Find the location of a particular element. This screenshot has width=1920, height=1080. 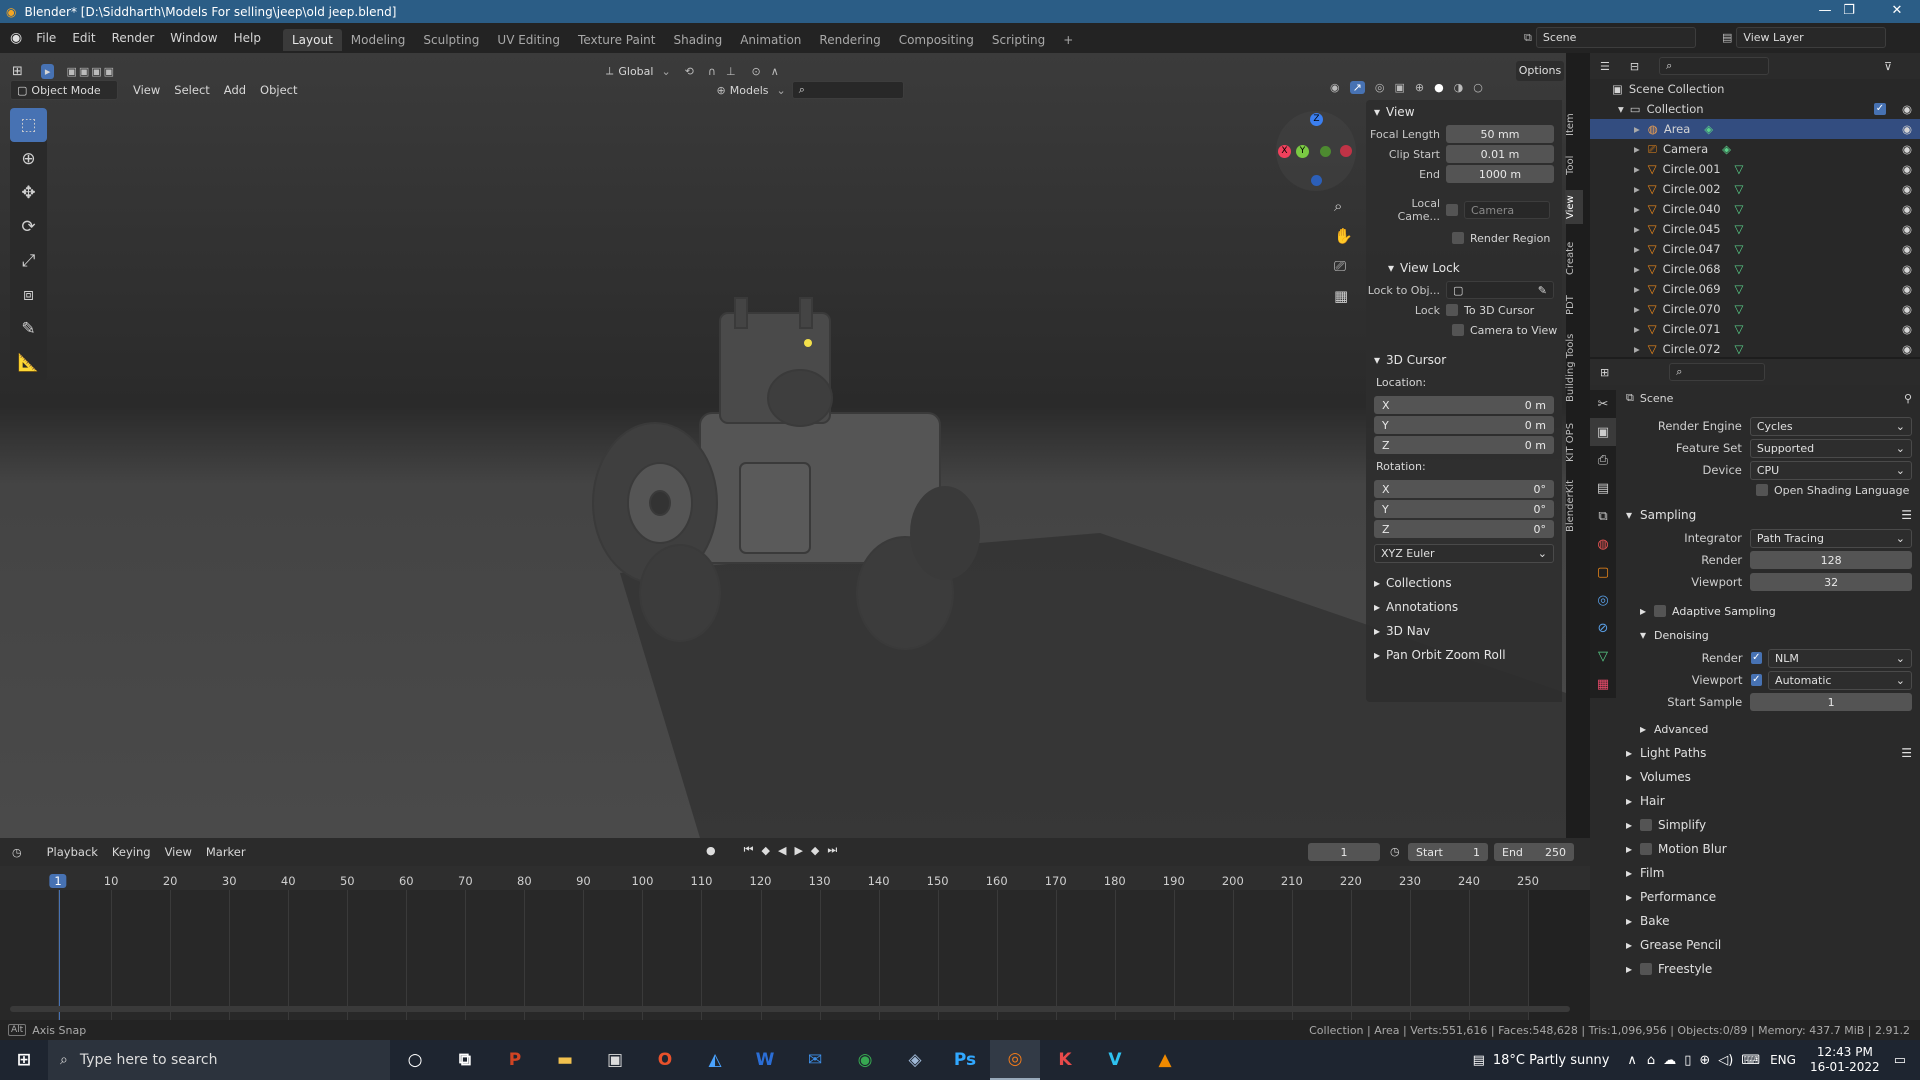

render-engine-dropdown: Cycles ⌄ is located at coordinates (1830, 426).